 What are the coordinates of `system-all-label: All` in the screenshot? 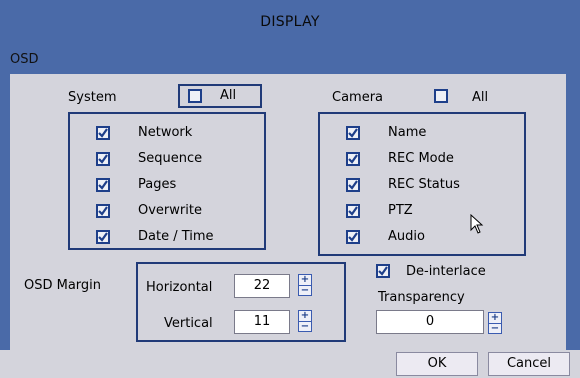 It's located at (228, 95).